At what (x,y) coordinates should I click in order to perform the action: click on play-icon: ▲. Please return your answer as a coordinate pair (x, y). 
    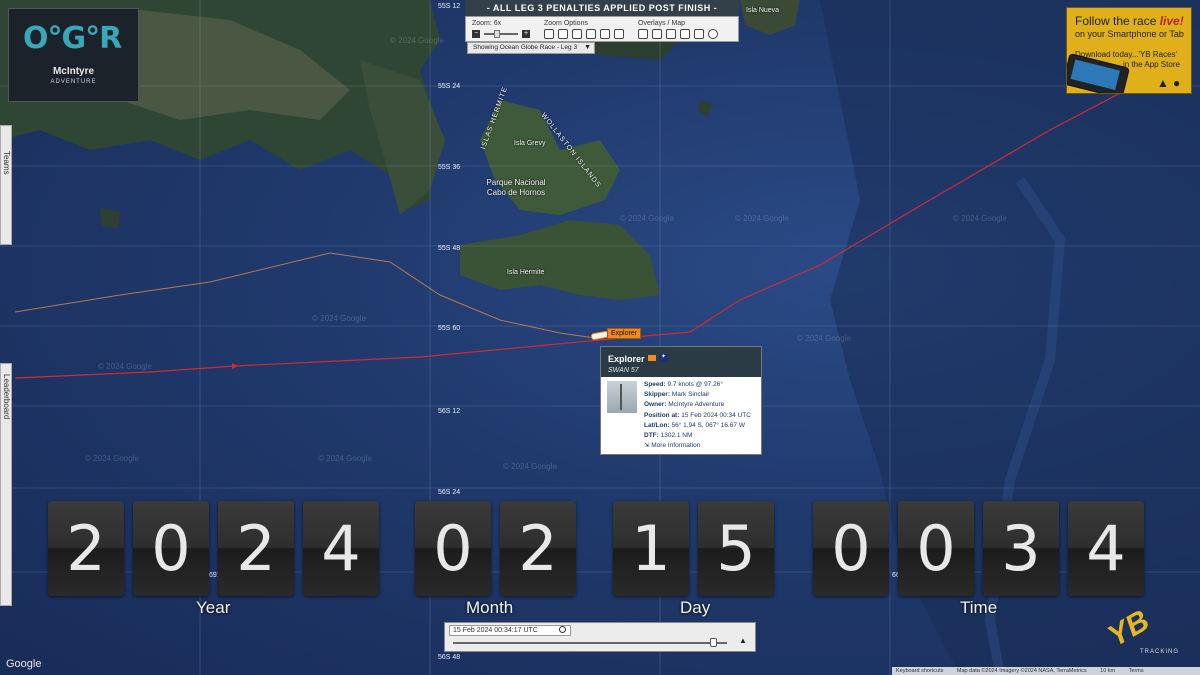
    Looking at the image, I should click on (743, 640).